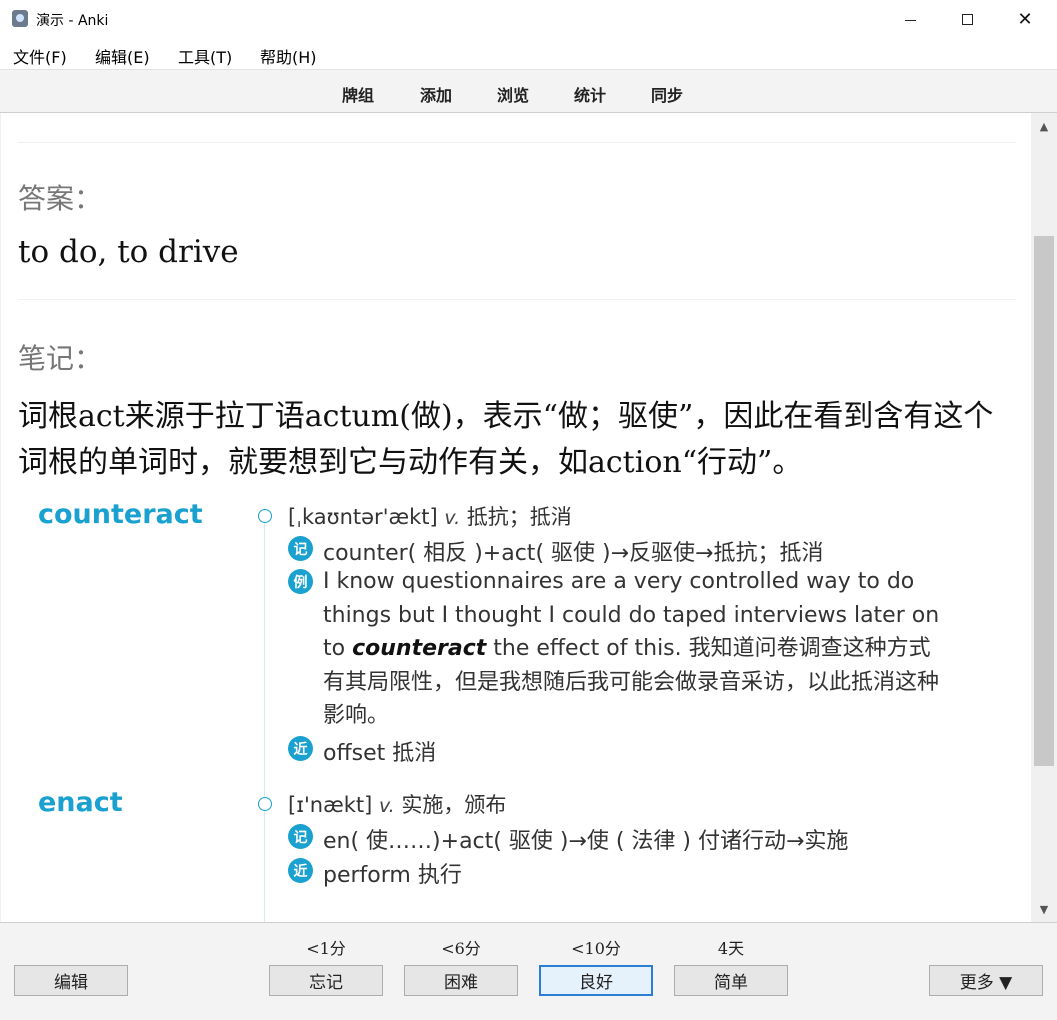  Describe the element at coordinates (330, 805) in the screenshot. I see `phonetic: [ɪ'nækt]` at that location.